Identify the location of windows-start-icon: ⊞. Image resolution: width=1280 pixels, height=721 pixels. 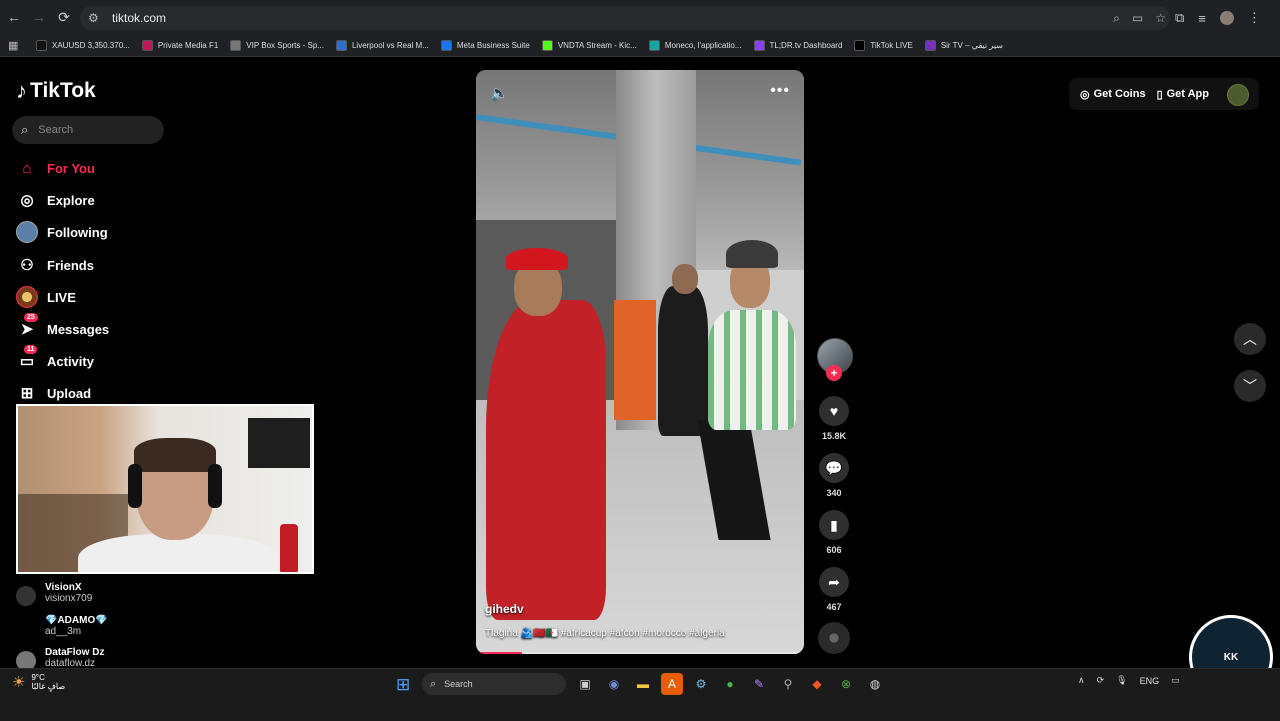
(403, 685).